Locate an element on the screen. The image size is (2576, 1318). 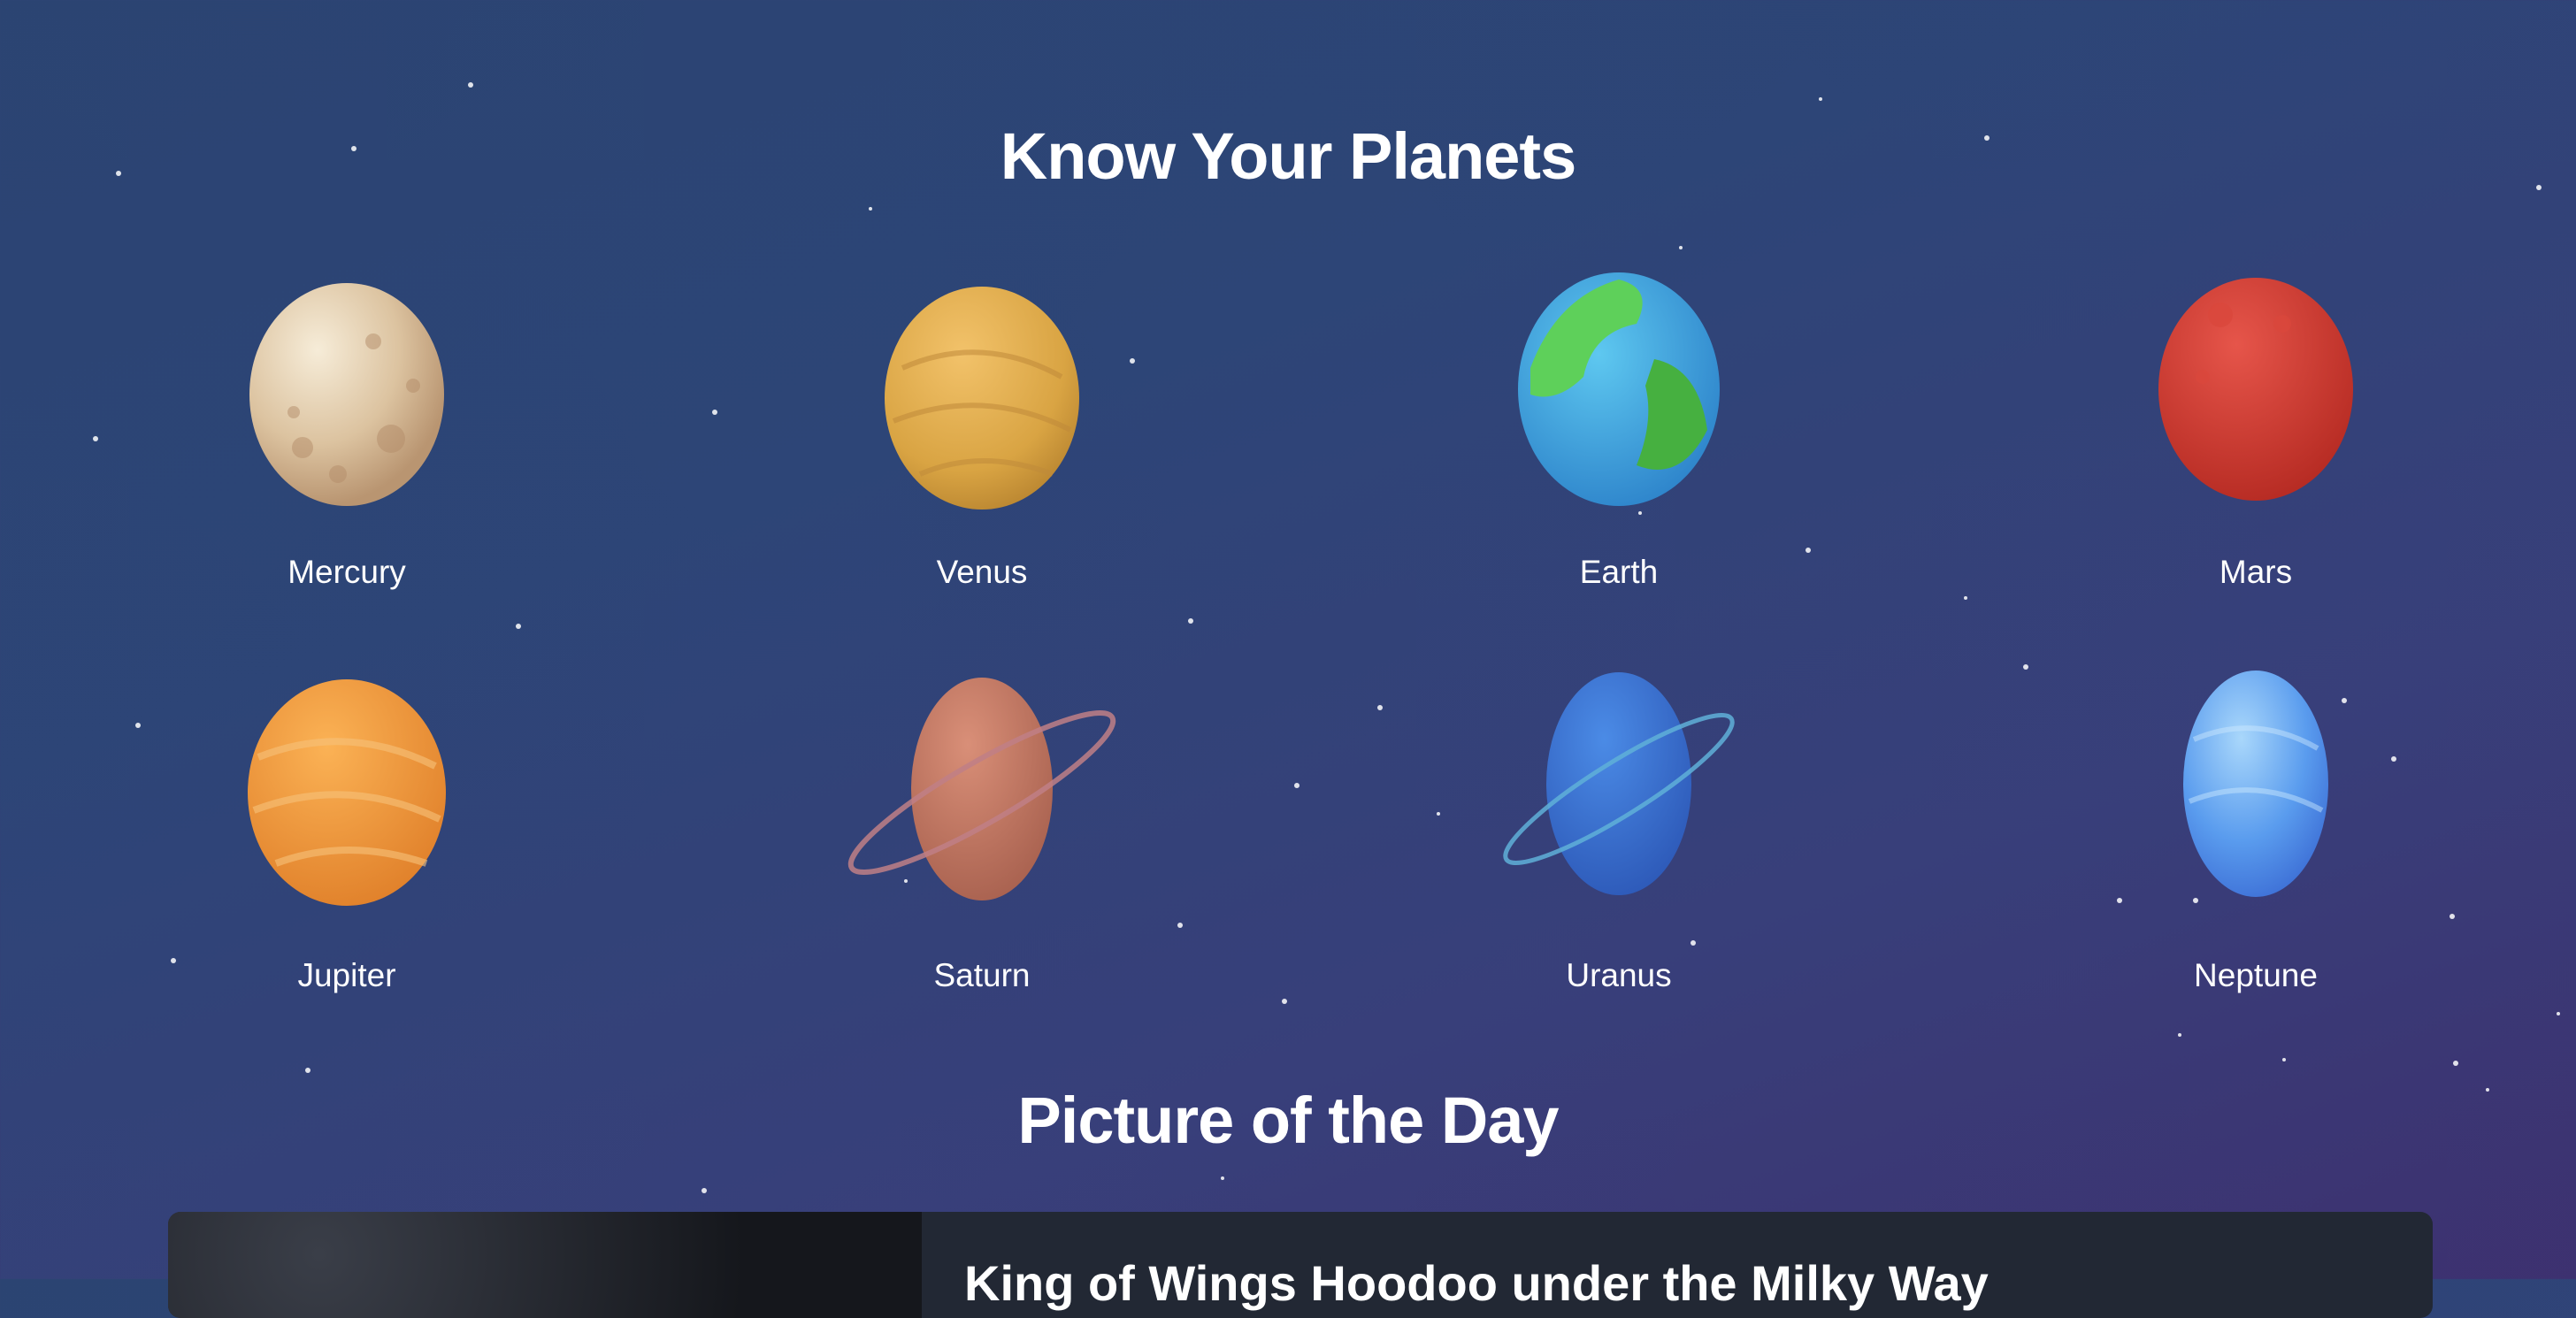
planet-name: Saturn is located at coordinates (982, 975).